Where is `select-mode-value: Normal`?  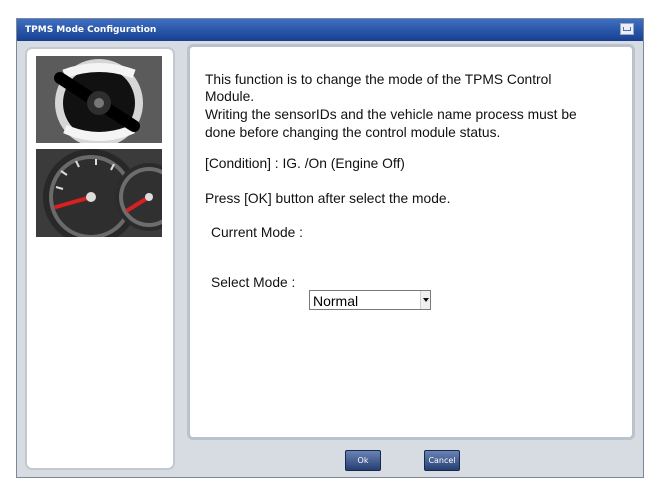
select-mode-value: Normal is located at coordinates (336, 301).